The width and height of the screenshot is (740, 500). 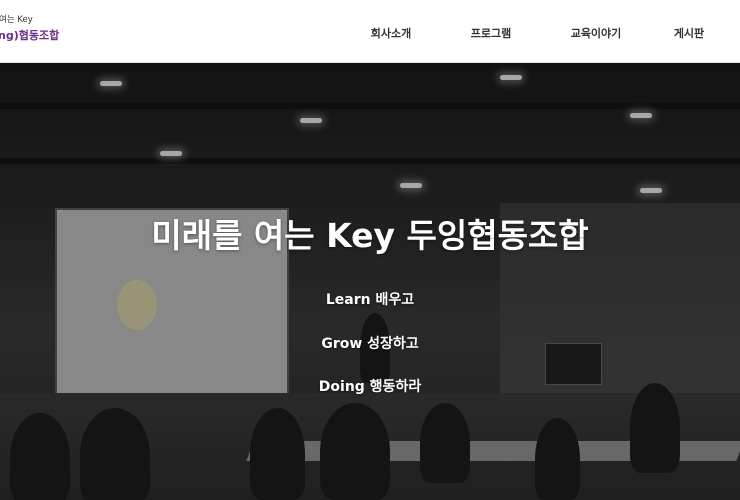 What do you see at coordinates (491, 33) in the screenshot?
I see `nav-item-program: 프로그램` at bounding box center [491, 33].